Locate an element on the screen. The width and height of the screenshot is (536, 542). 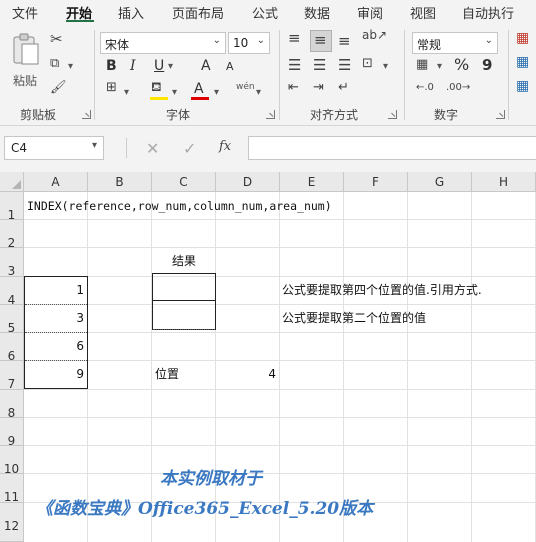
shrink-font-button: A is located at coordinates (230, 67).